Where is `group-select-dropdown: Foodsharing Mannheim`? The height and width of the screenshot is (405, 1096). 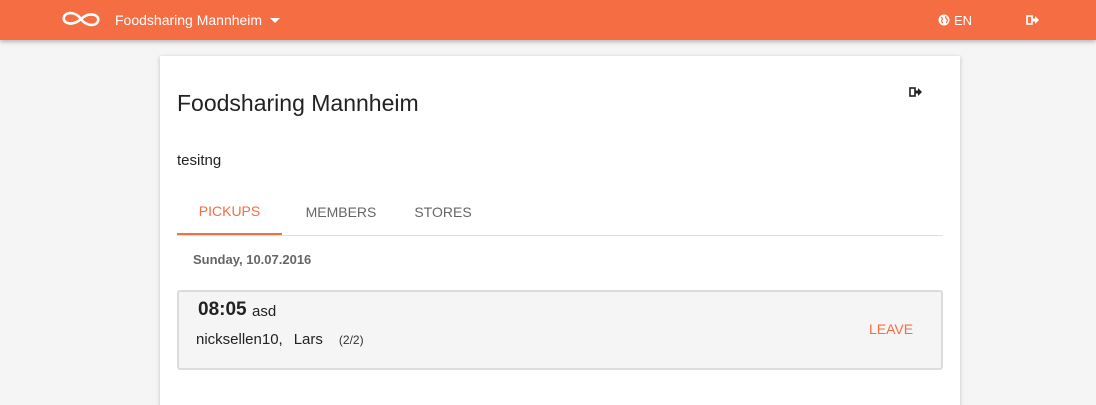 group-select-dropdown: Foodsharing Mannheim is located at coordinates (198, 20).